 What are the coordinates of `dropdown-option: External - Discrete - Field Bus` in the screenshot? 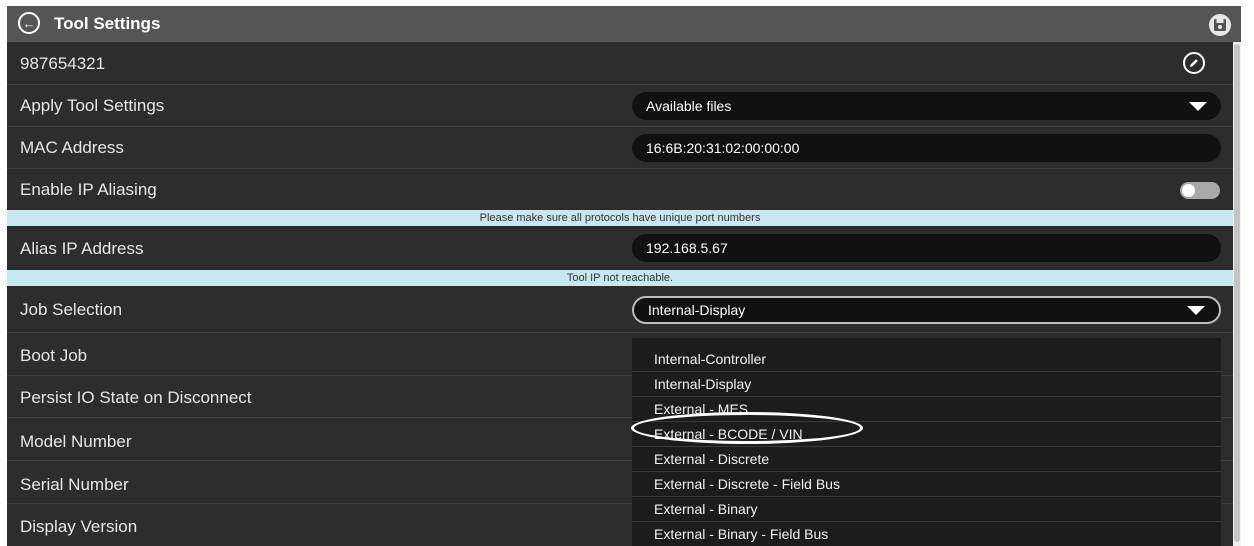 It's located at (926, 484).